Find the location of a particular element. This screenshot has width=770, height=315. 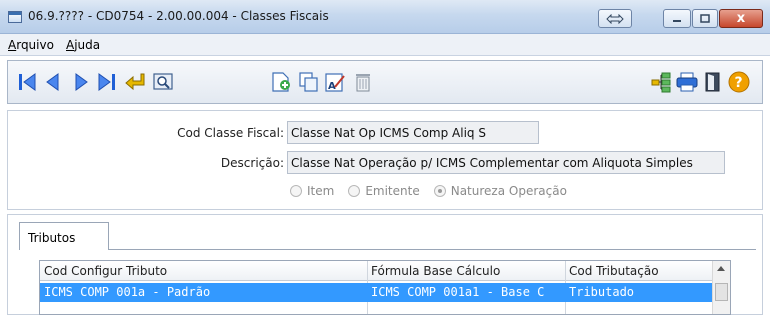

column-header: Fórmula Base Cálculo is located at coordinates (435, 271).